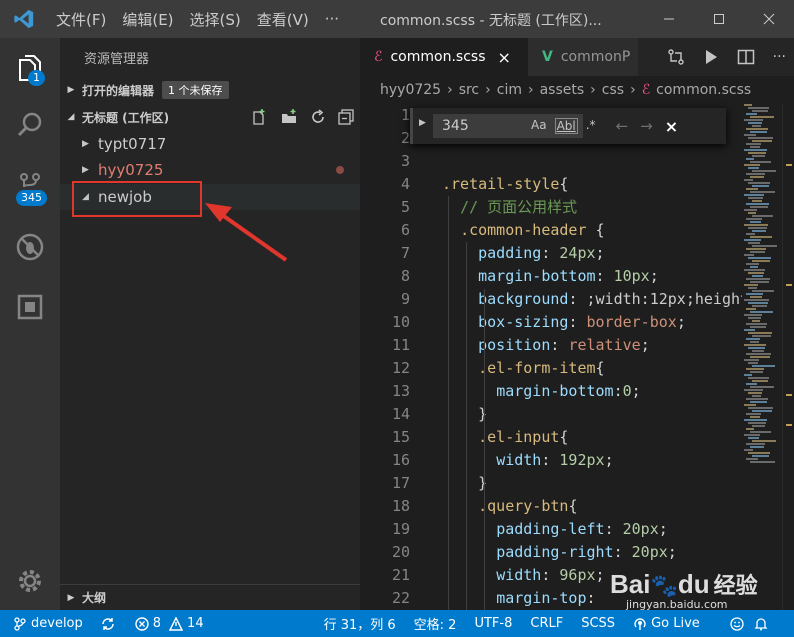 The width and height of the screenshot is (794, 637). Describe the element at coordinates (551, 322) in the screenshot. I see `code-line: 10 box-sizing: border-box;` at that location.